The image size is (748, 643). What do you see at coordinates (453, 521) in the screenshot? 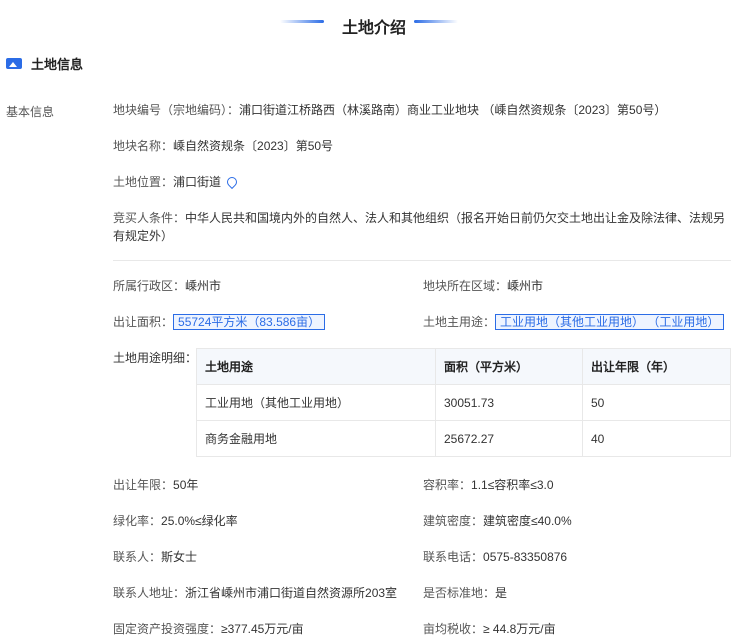
I see `density-label: 建筑密度：` at bounding box center [453, 521].